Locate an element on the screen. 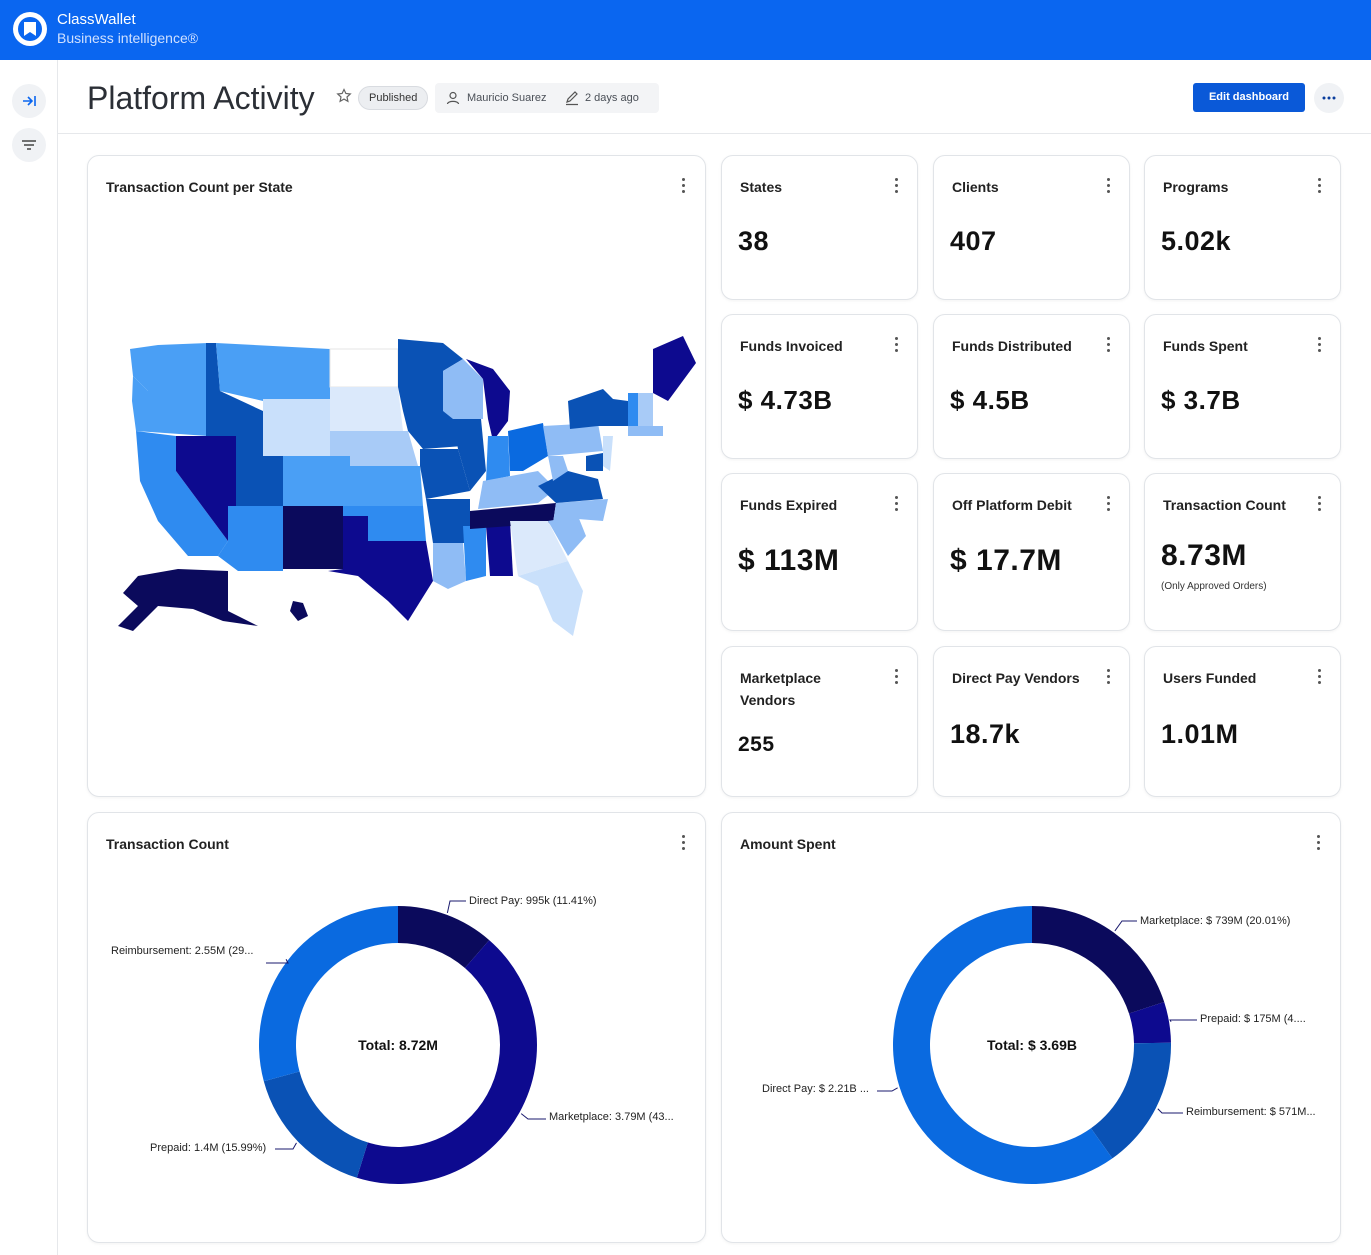  us-choropleth-map is located at coordinates (398, 491).